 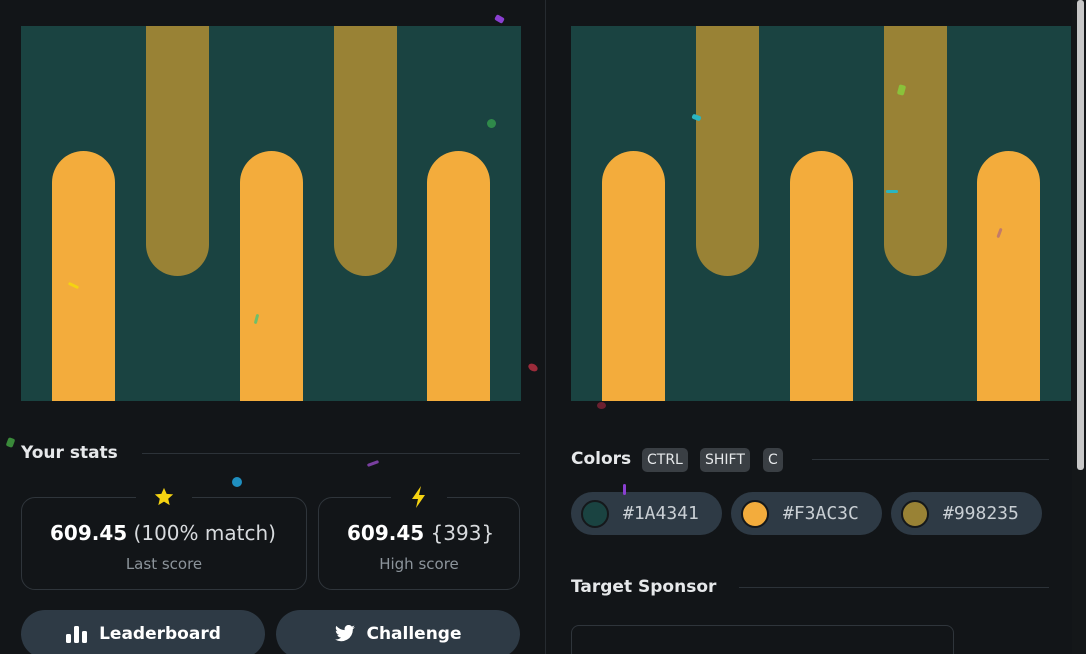 What do you see at coordinates (930, 459) in the screenshot?
I see `colors-rule` at bounding box center [930, 459].